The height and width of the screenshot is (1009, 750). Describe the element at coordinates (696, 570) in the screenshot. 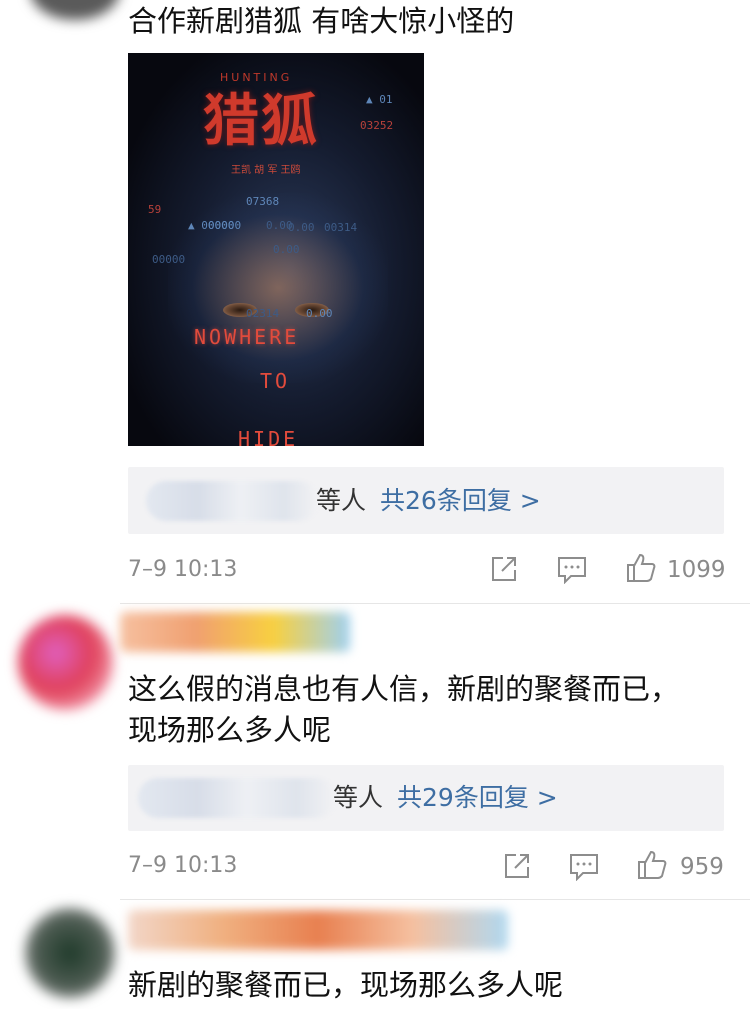

I see `like-count: 1099` at that location.